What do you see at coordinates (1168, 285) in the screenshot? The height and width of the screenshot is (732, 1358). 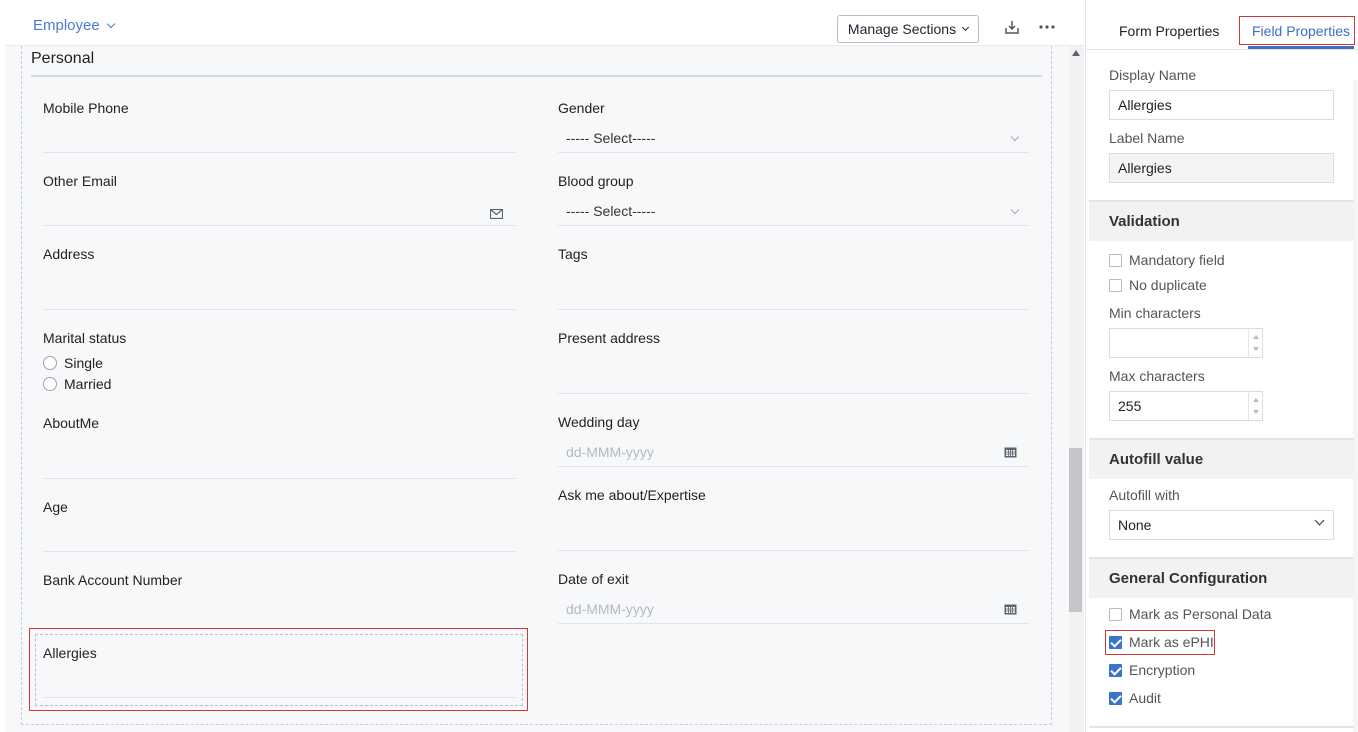 I see `checkbox-label: No duplicate` at bounding box center [1168, 285].